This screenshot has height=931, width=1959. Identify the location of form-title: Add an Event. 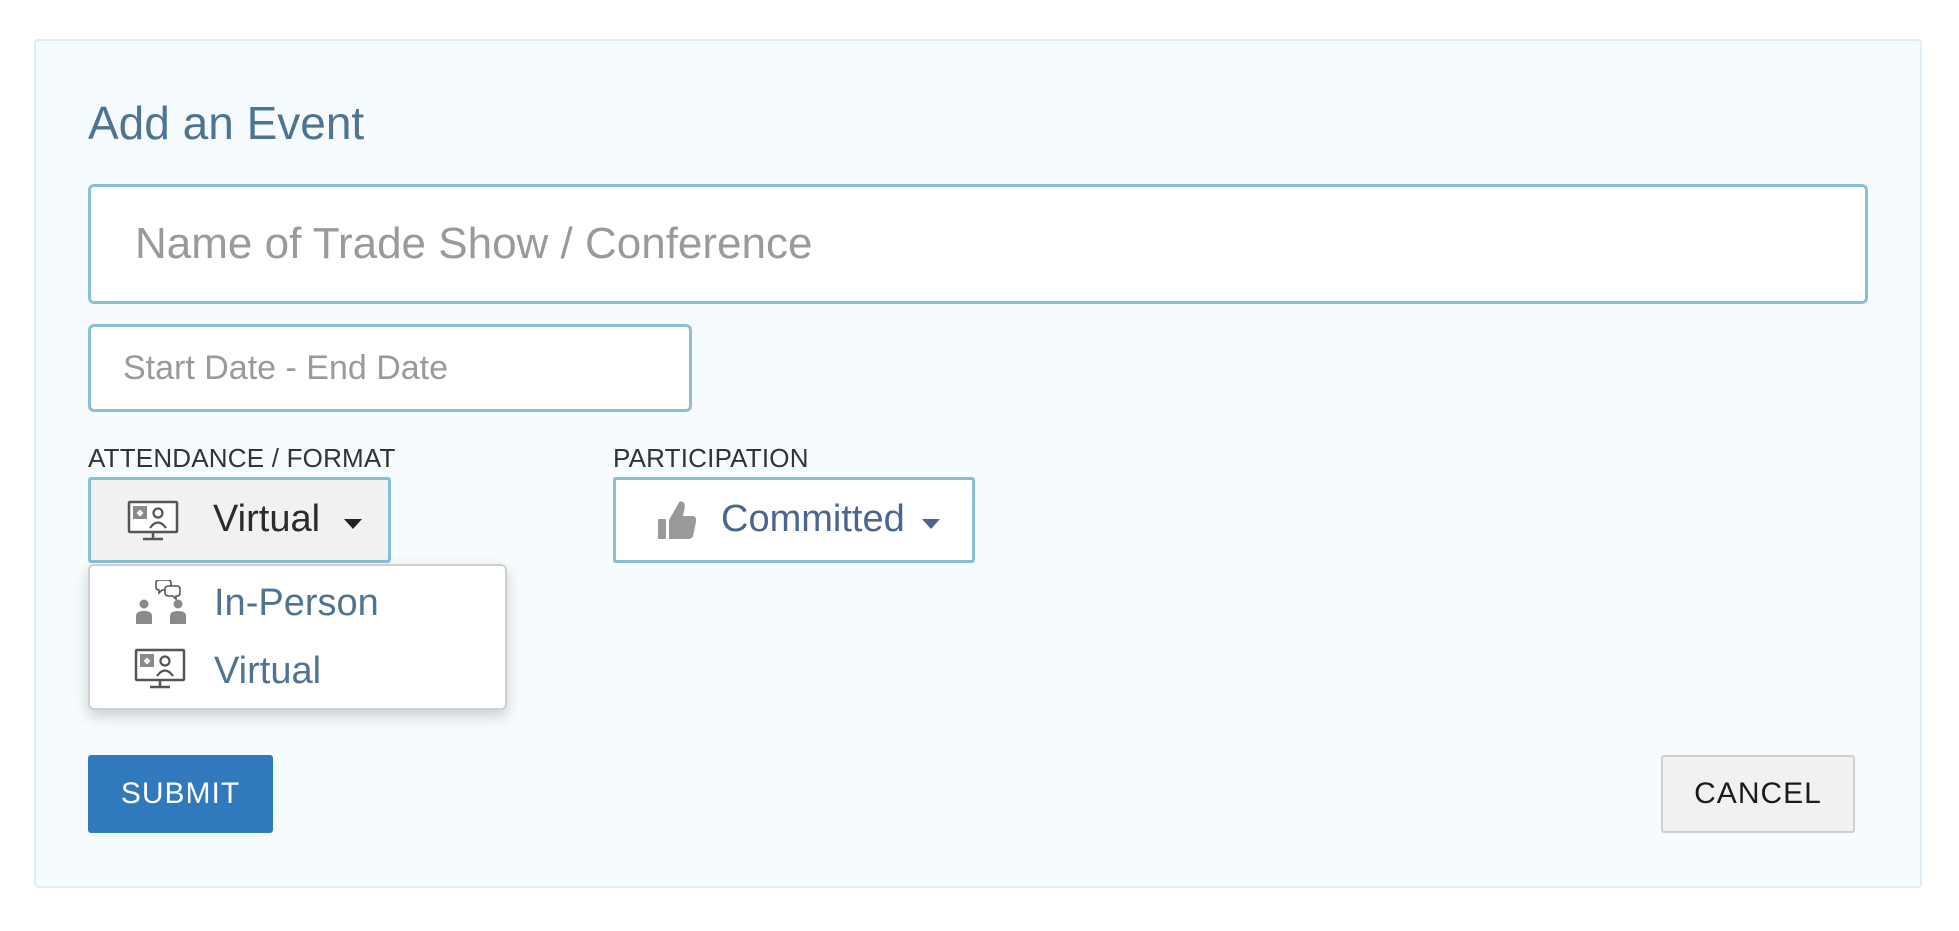
(226, 123).